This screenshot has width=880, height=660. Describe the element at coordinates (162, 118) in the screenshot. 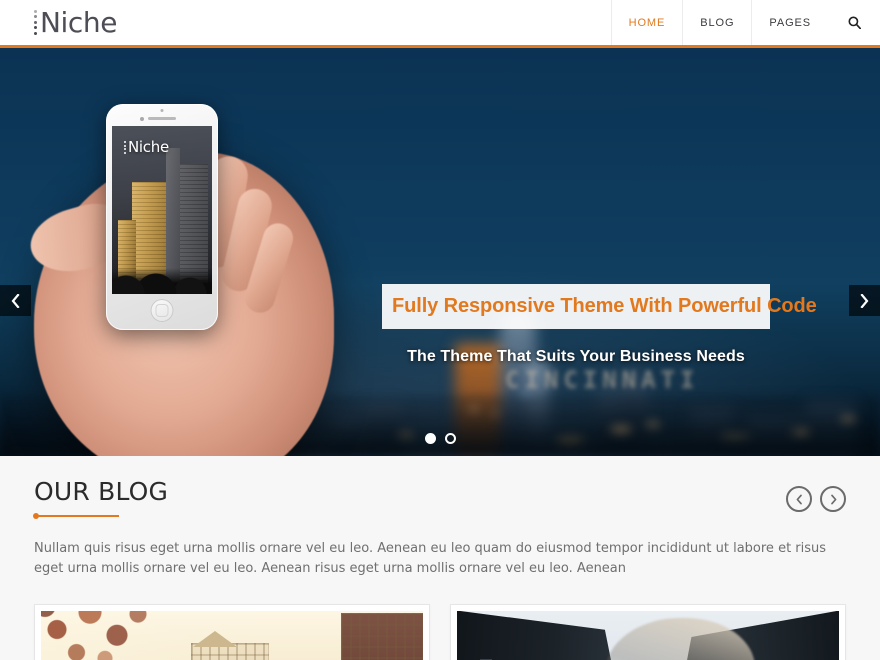

I see `phone-speaker` at that location.